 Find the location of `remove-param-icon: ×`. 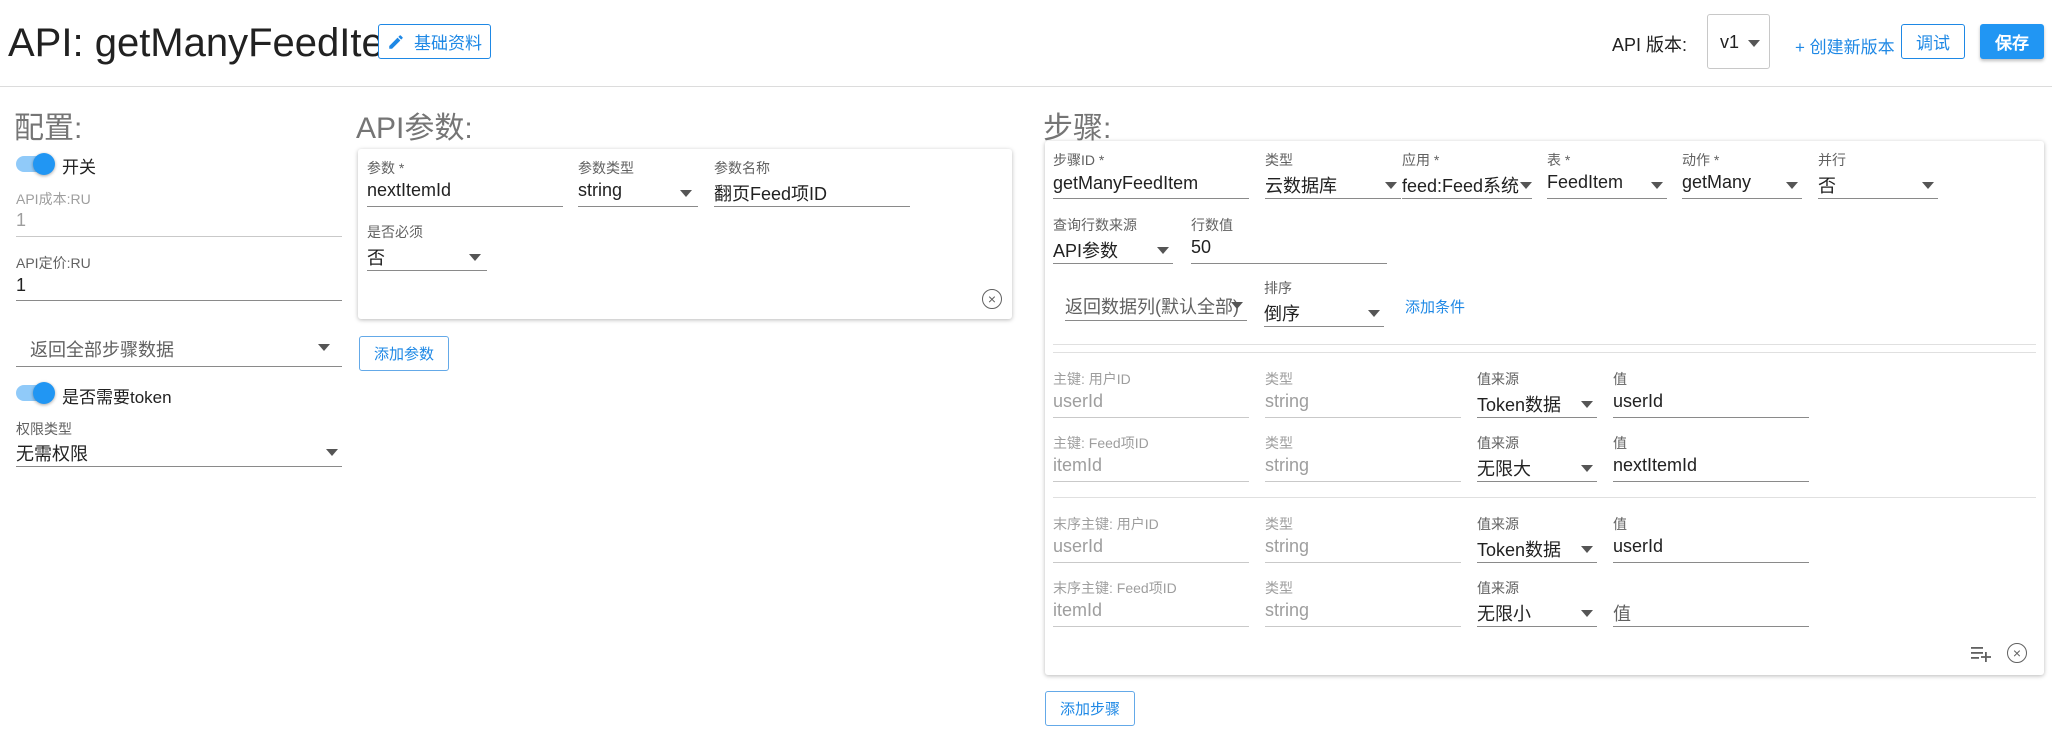

remove-param-icon: × is located at coordinates (992, 299).